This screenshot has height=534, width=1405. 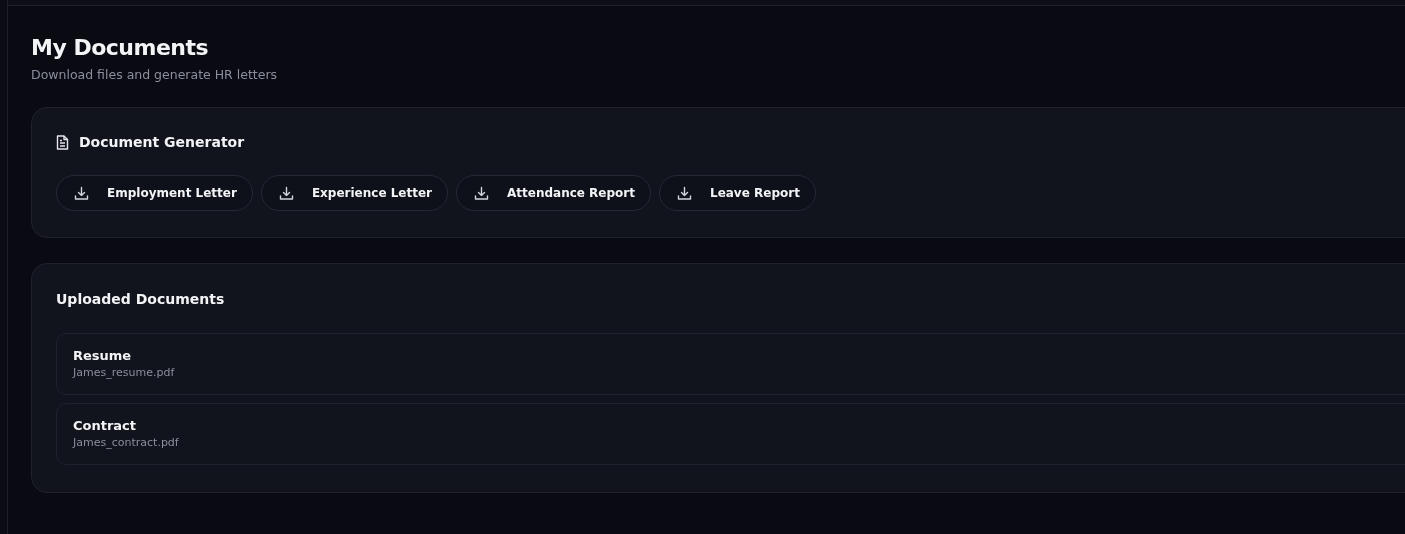 What do you see at coordinates (105, 425) in the screenshot?
I see `document-name: Contract` at bounding box center [105, 425].